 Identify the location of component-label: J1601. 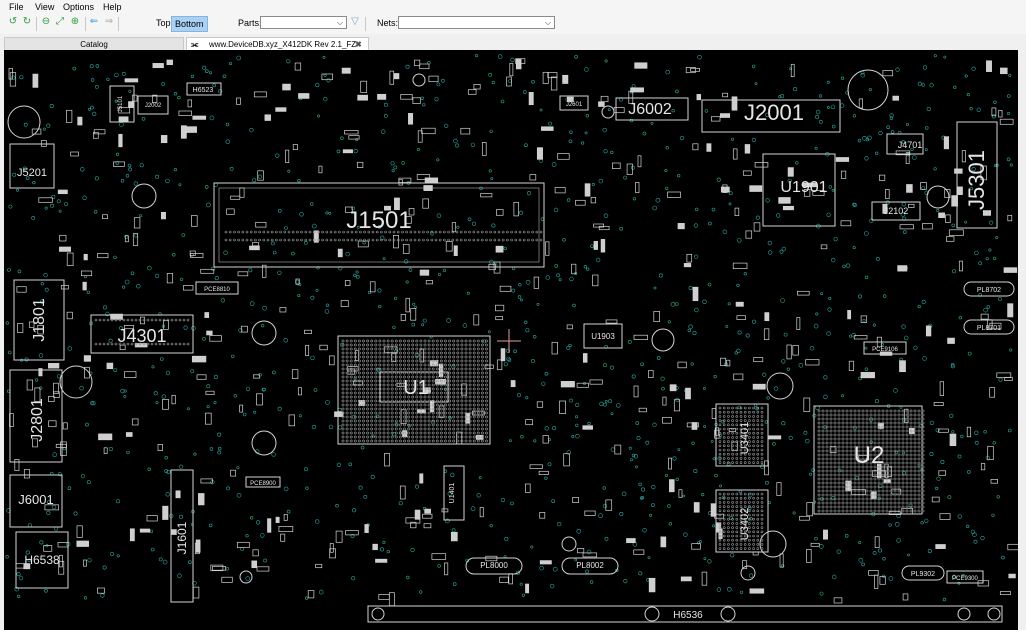
(182, 537).